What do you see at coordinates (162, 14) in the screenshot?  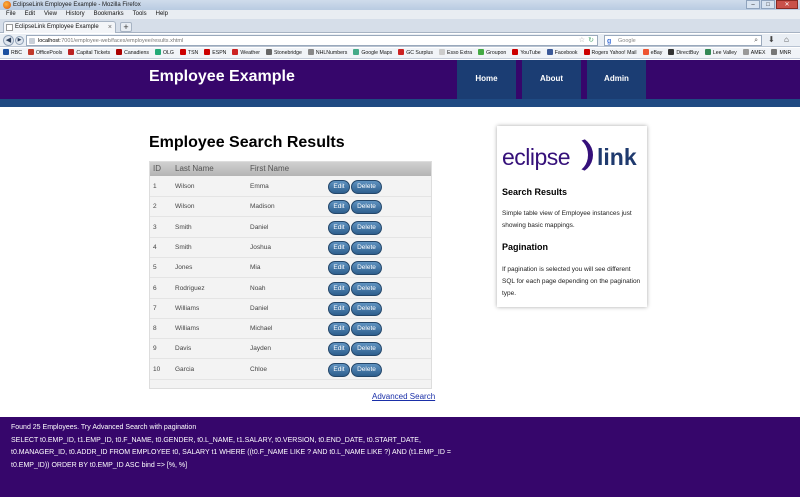 I see `menu-help: Help` at bounding box center [162, 14].